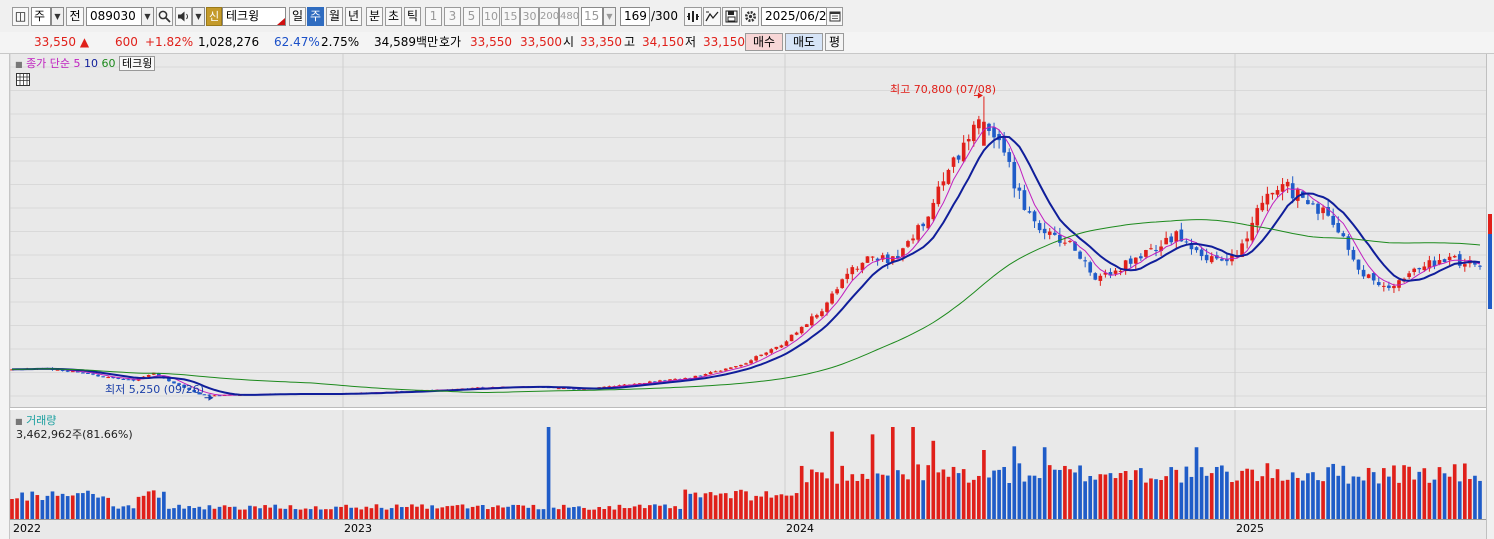 This screenshot has height=539, width=1494. I want to click on stock-code-dropdown: ▼, so click(147, 16).